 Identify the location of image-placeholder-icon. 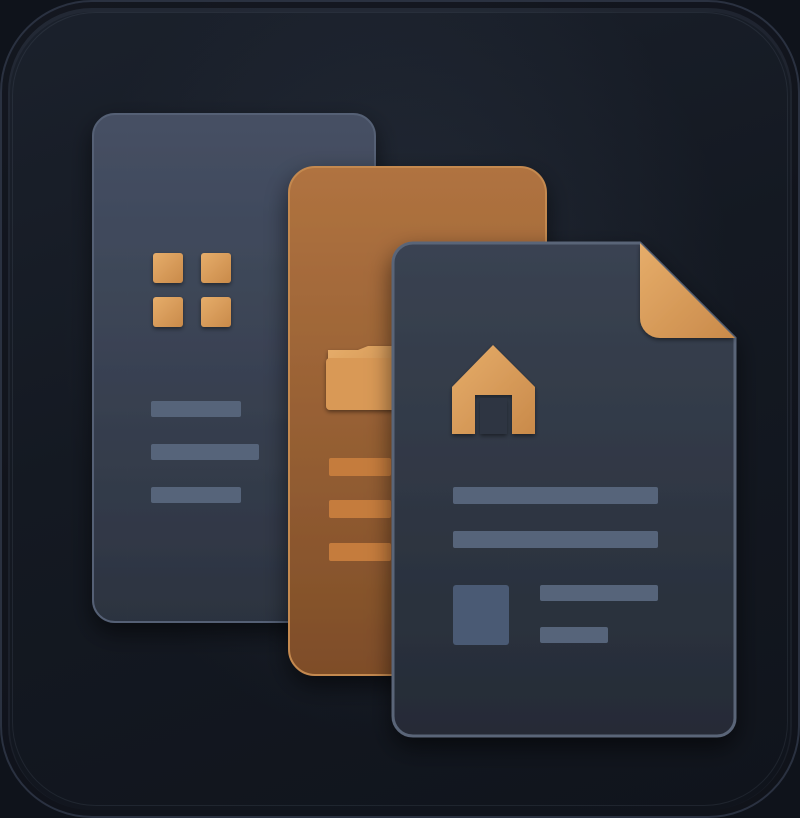
(481, 615).